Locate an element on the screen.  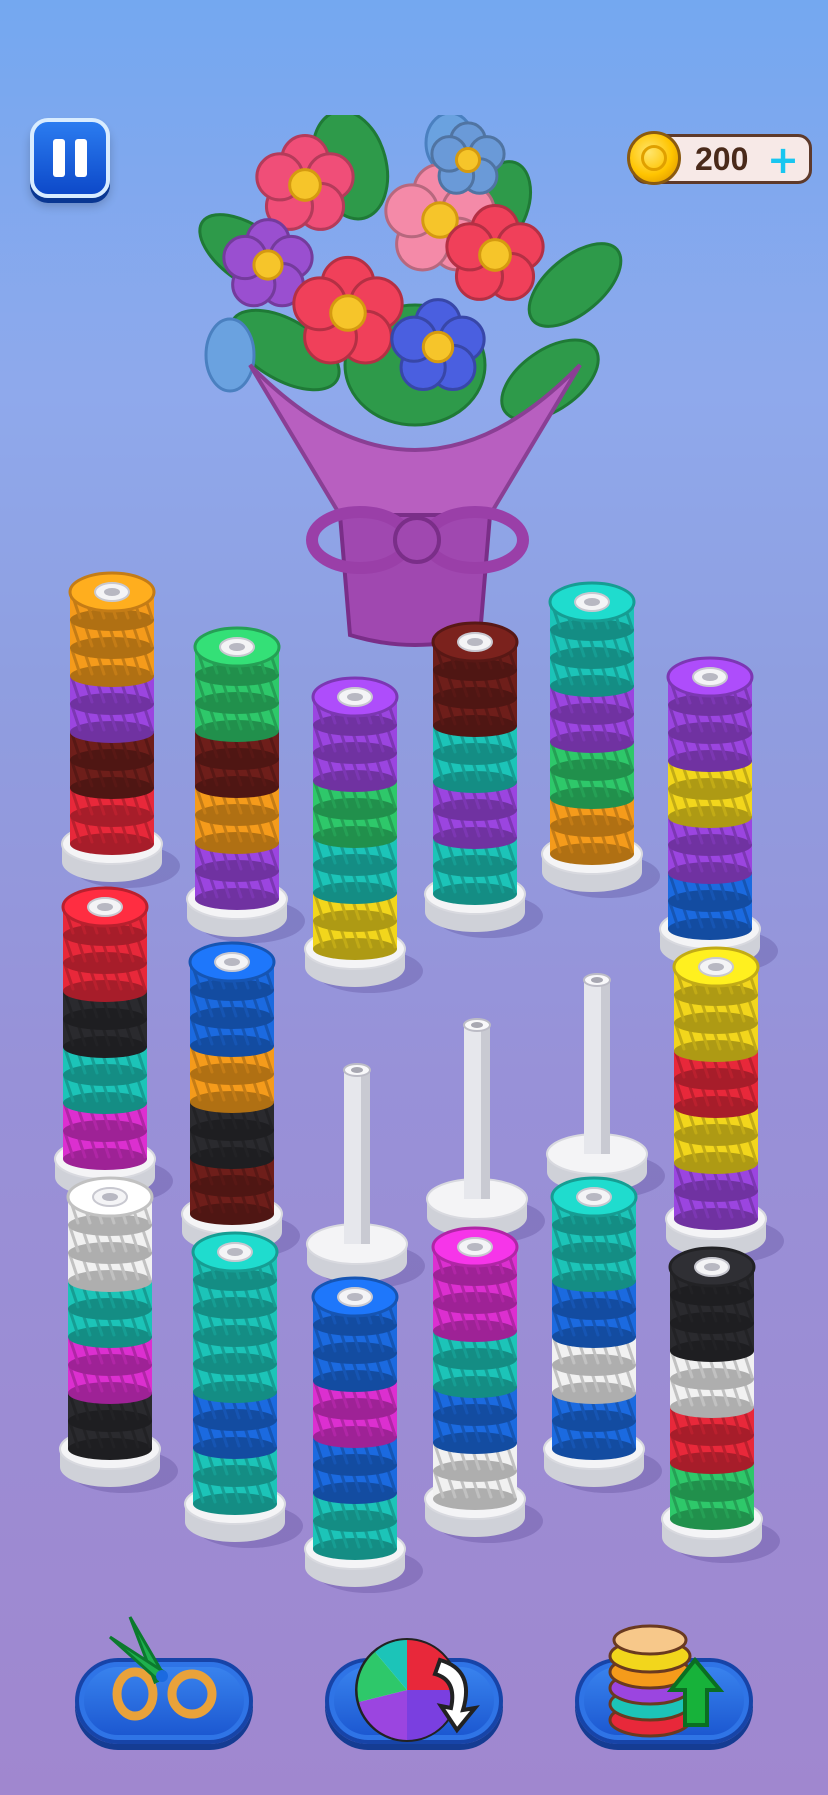
ring-stack-up-icon is located at coordinates (666, 1681).